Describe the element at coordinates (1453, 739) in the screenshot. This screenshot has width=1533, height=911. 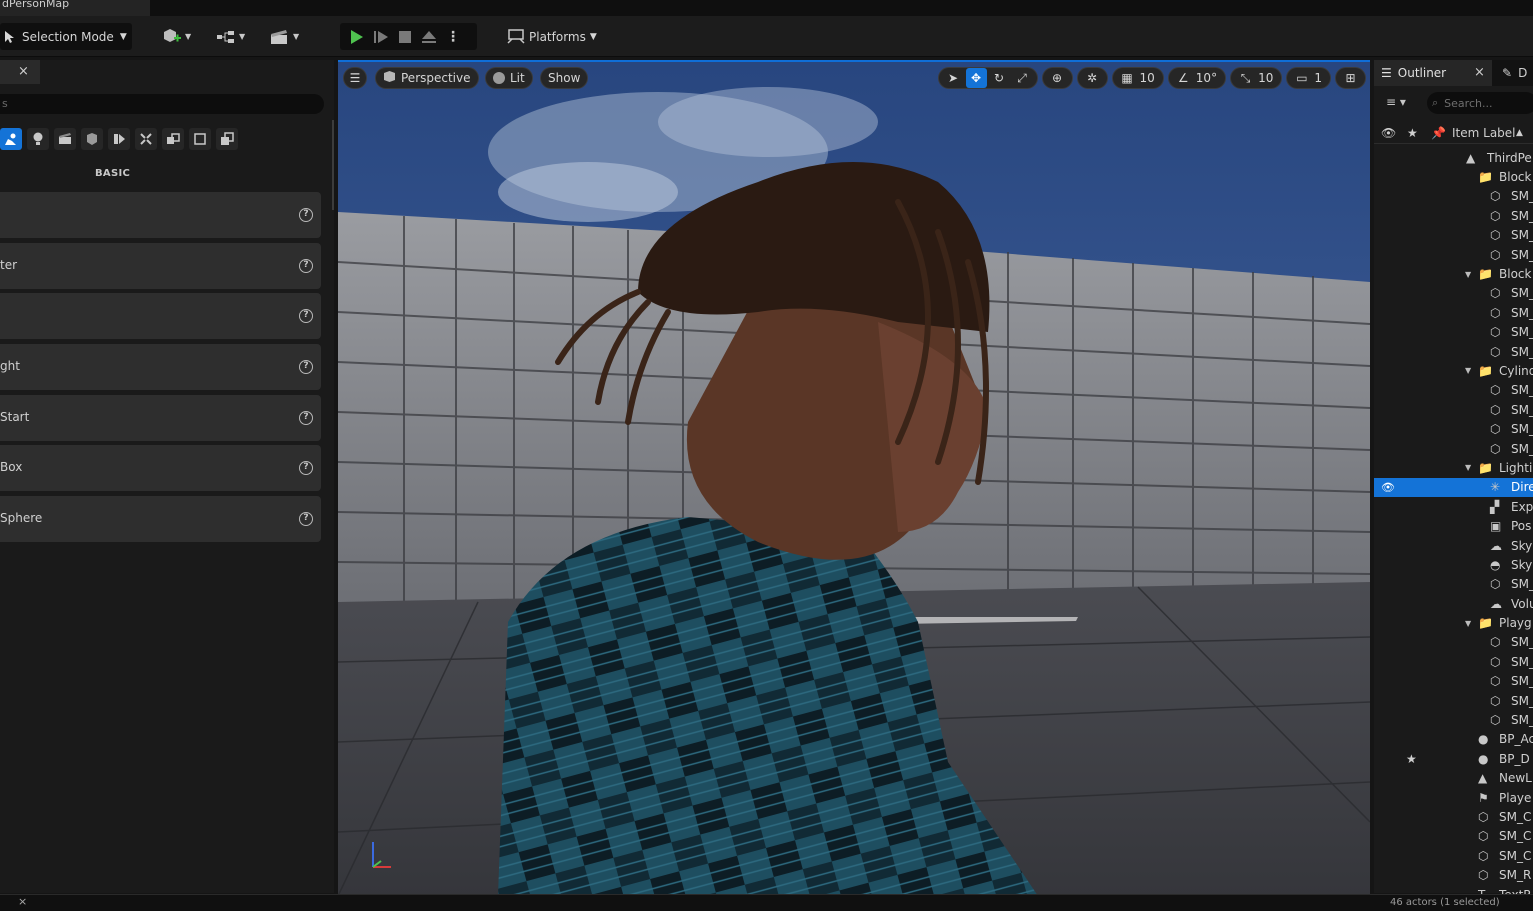
I see `outliner-row: ● BP_Ac` at that location.